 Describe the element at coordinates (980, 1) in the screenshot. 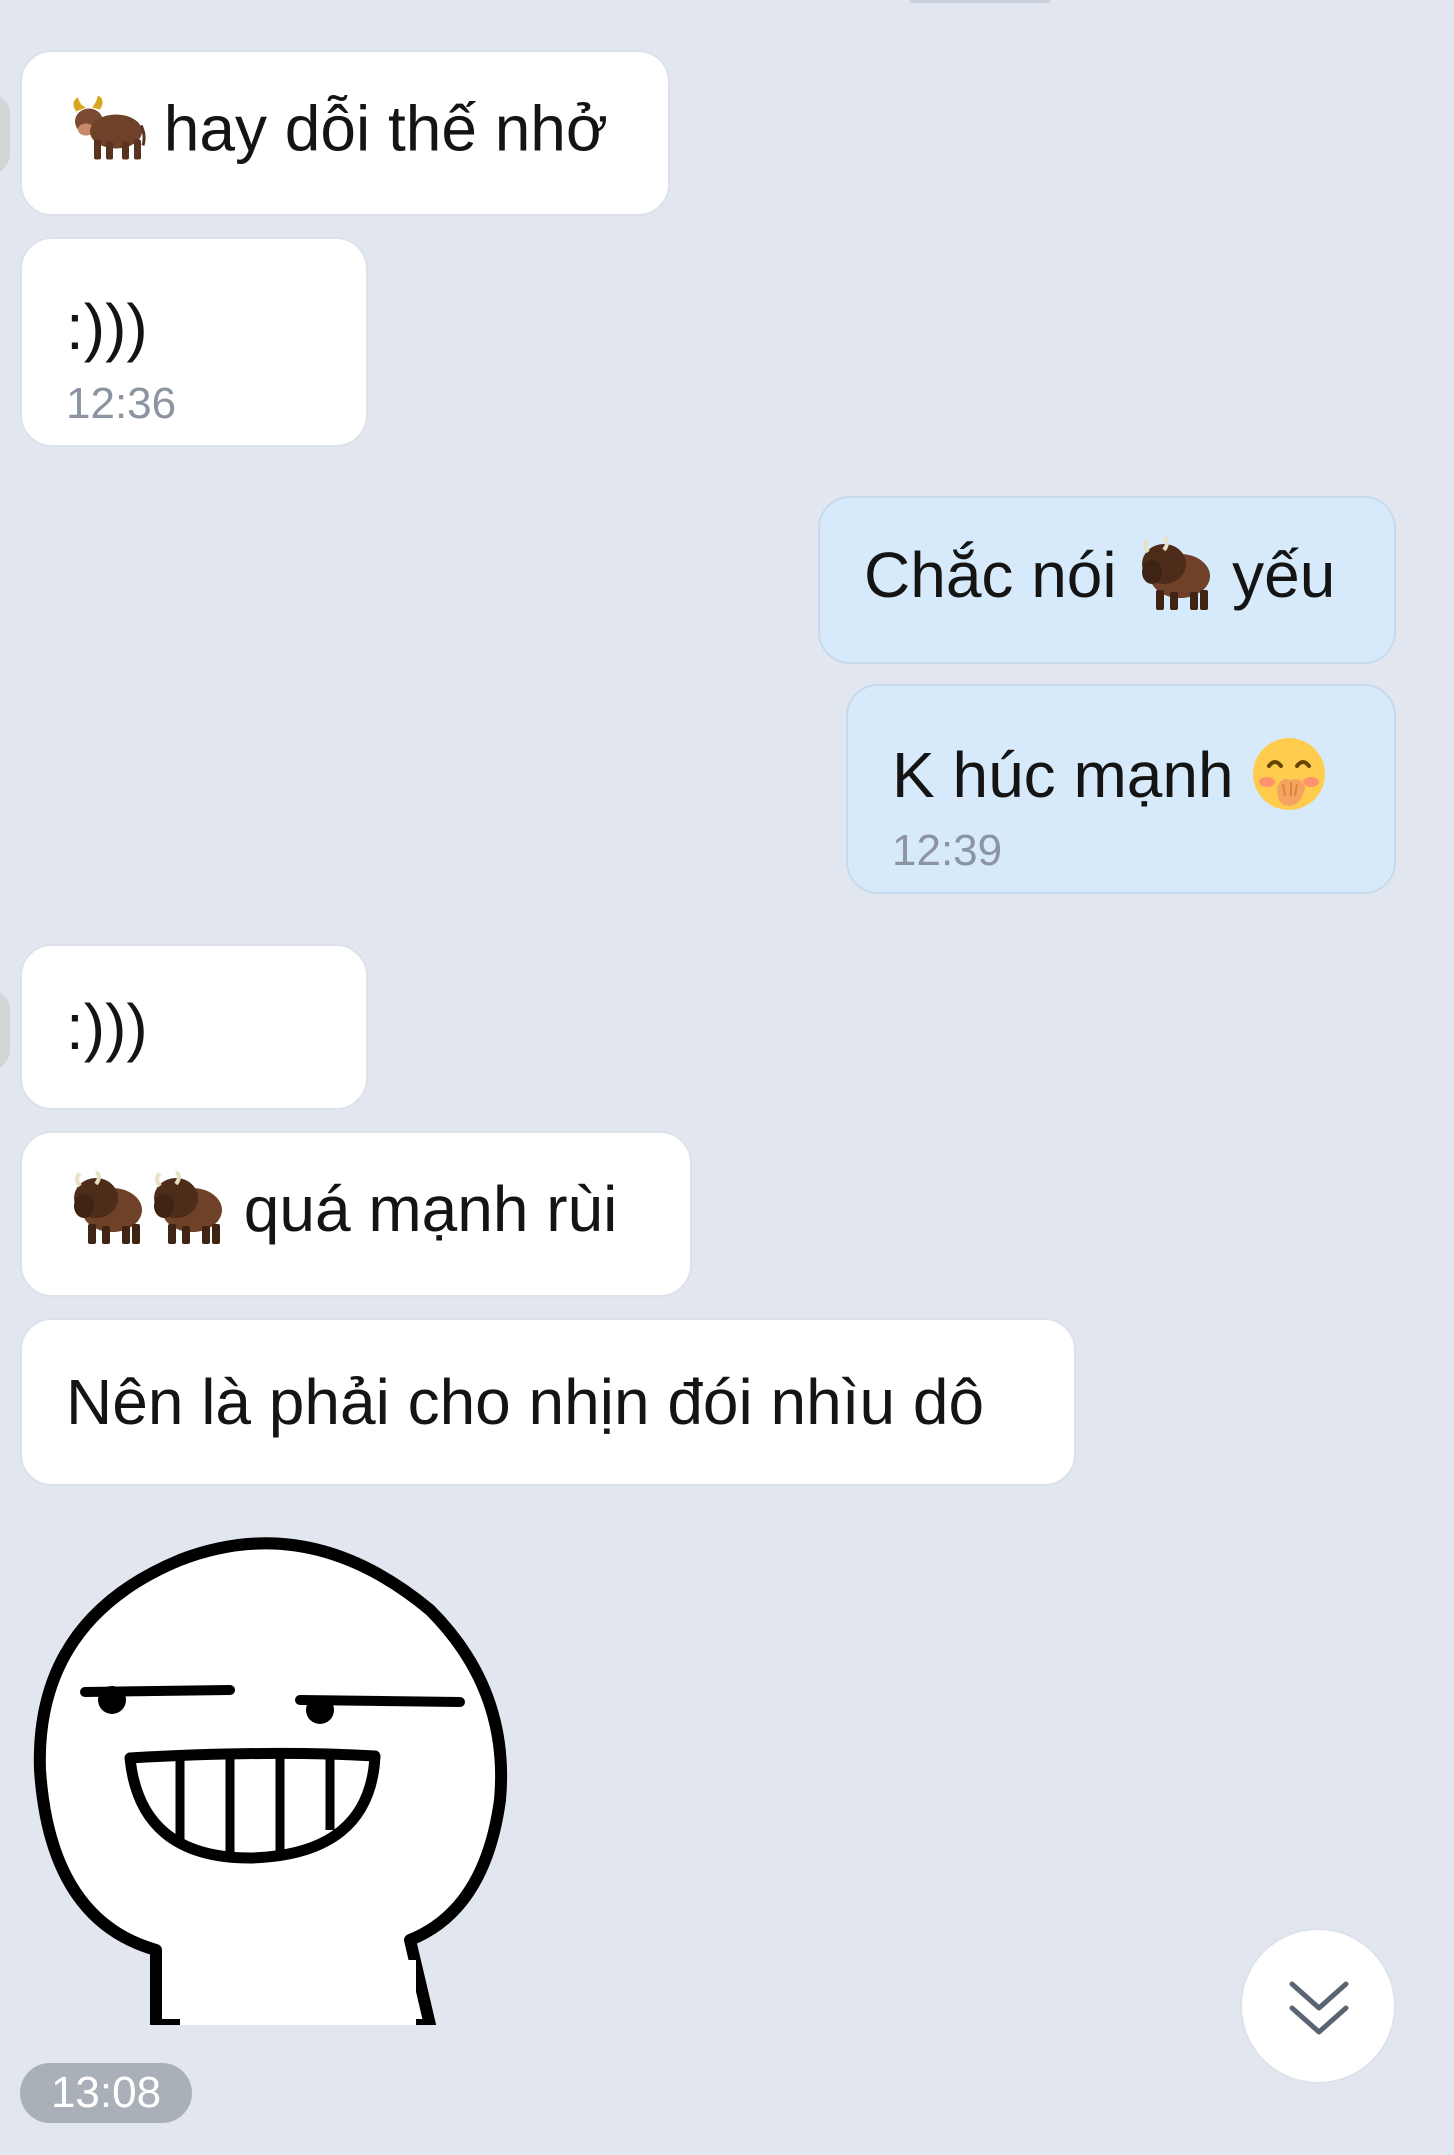

I see `top-divider` at that location.